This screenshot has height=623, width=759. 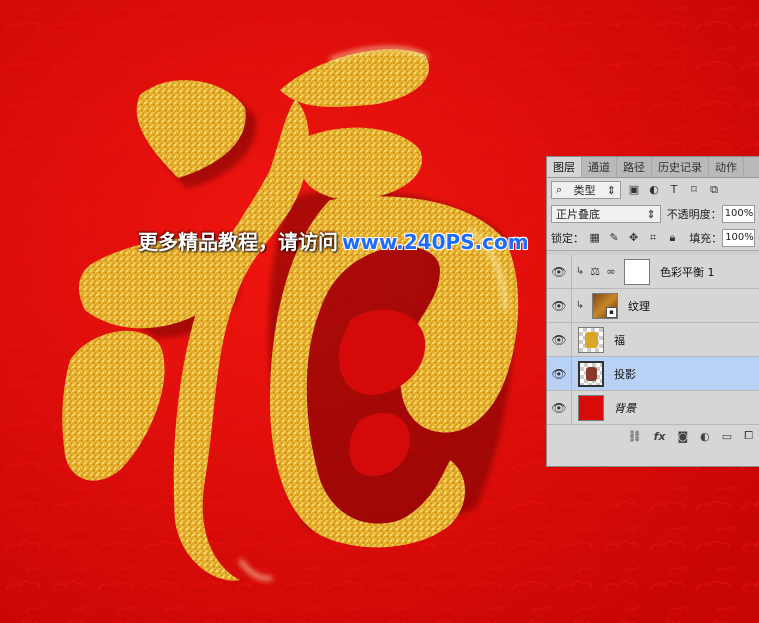 I want to click on circle-filter-icon: ◐, so click(x=654, y=190).